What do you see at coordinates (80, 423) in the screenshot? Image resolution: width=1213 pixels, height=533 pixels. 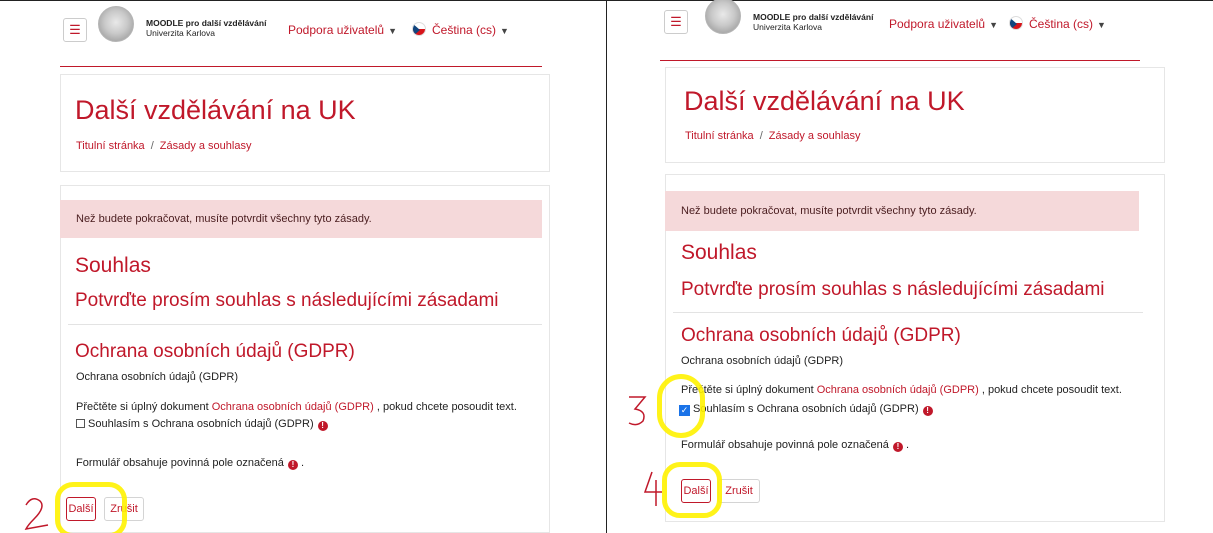 I see `agree-checkbox` at bounding box center [80, 423].